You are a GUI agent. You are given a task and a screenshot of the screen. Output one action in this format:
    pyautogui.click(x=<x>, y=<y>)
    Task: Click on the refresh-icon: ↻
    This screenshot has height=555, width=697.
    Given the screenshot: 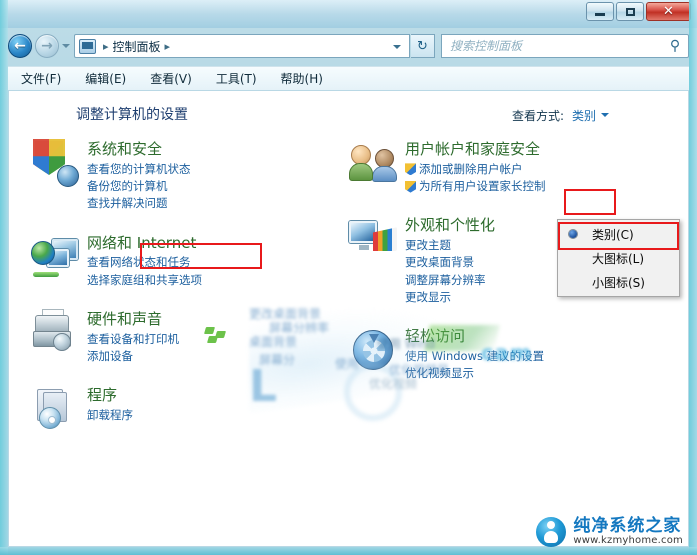 What is the action you would take?
    pyautogui.click(x=422, y=46)
    